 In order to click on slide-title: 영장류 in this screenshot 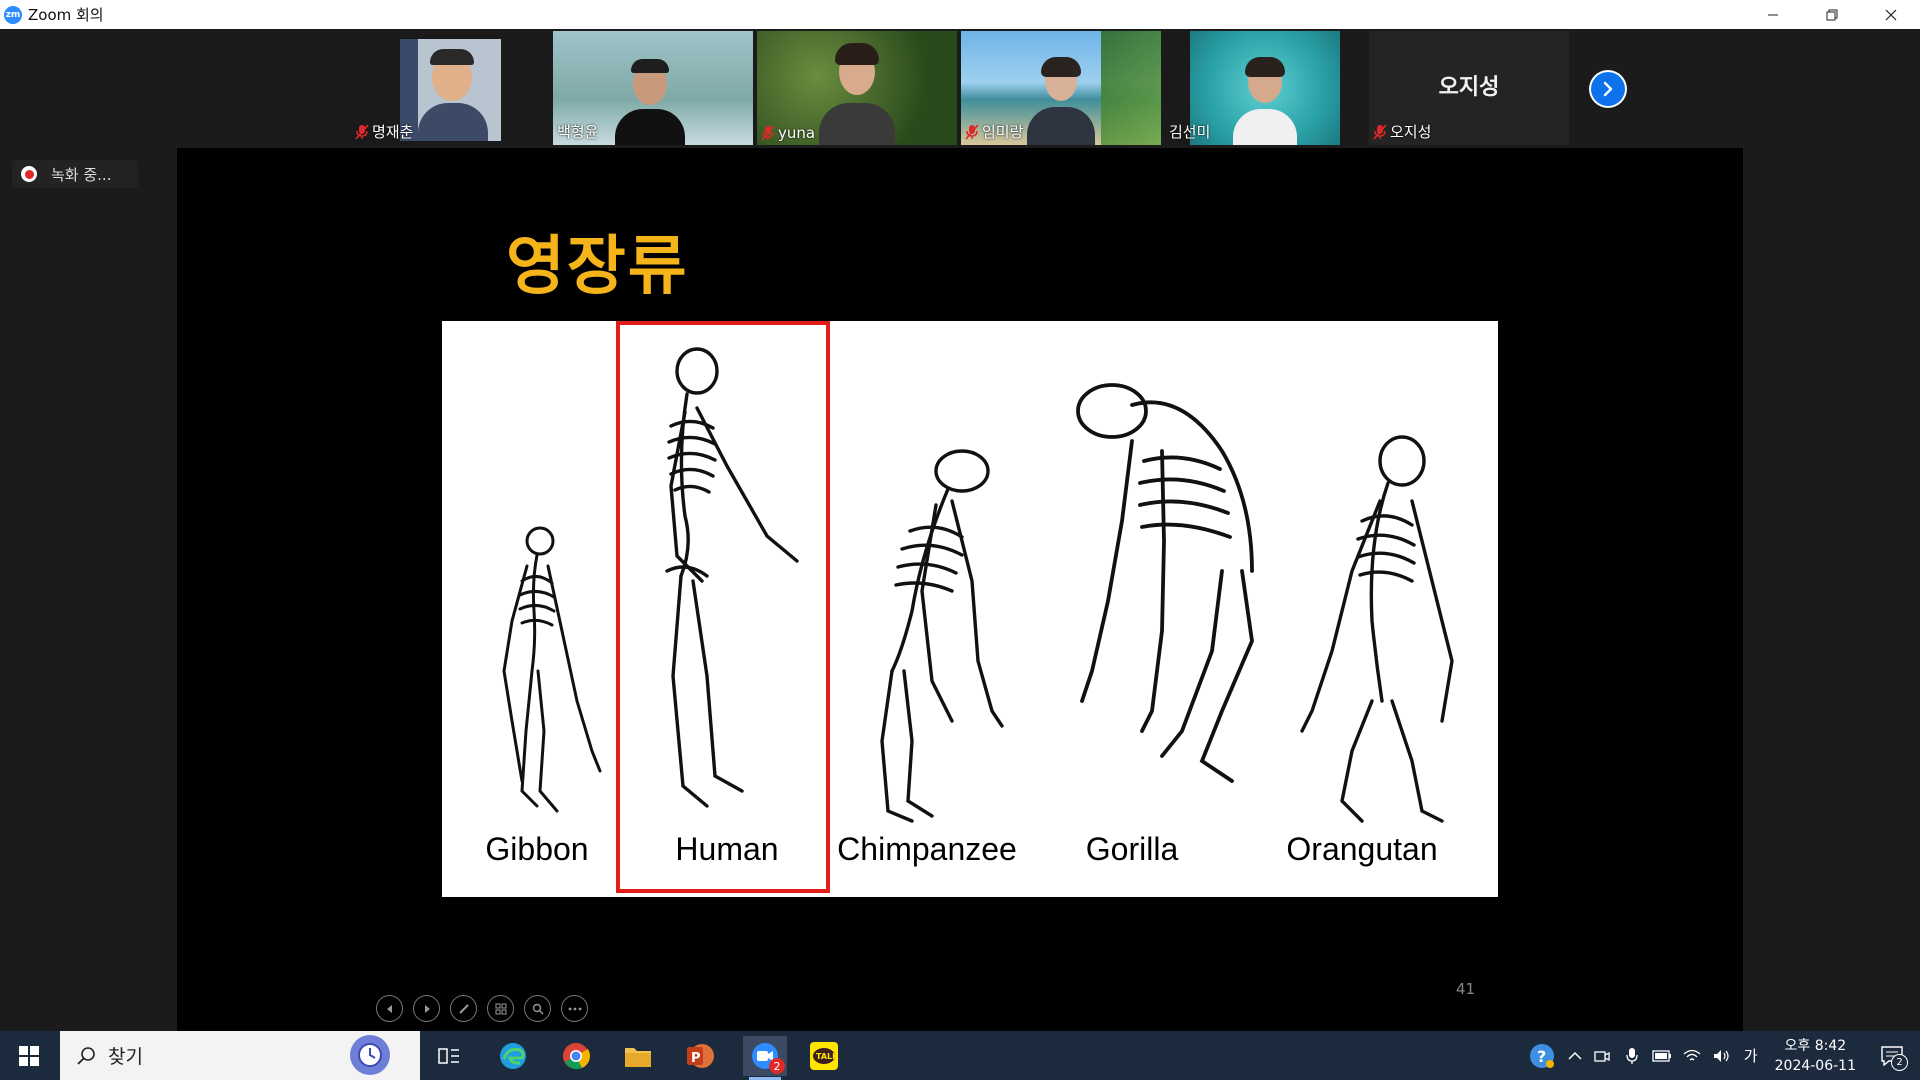, I will do `click(597, 267)`.